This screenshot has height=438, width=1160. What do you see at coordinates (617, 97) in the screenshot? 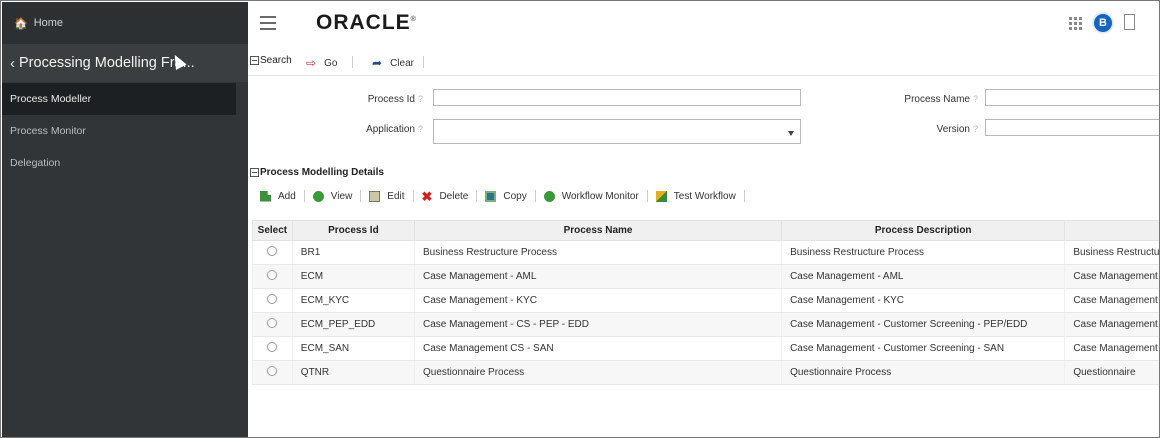
I see `process-id-input` at bounding box center [617, 97].